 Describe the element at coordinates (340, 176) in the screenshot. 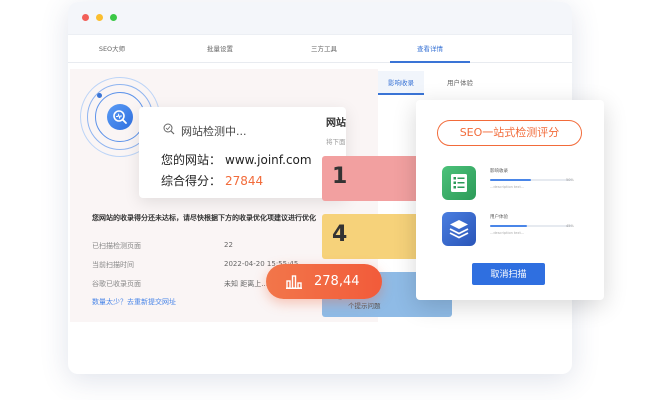

I see `stat-num-error: 1` at that location.